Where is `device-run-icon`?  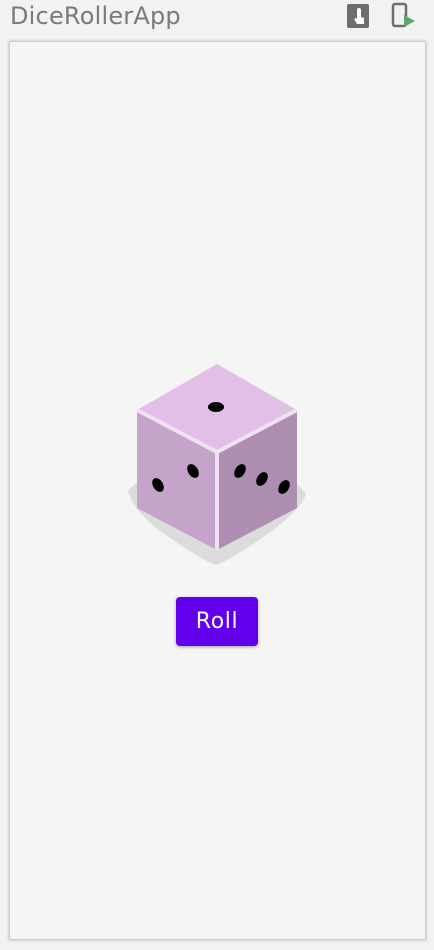 device-run-icon is located at coordinates (403, 16).